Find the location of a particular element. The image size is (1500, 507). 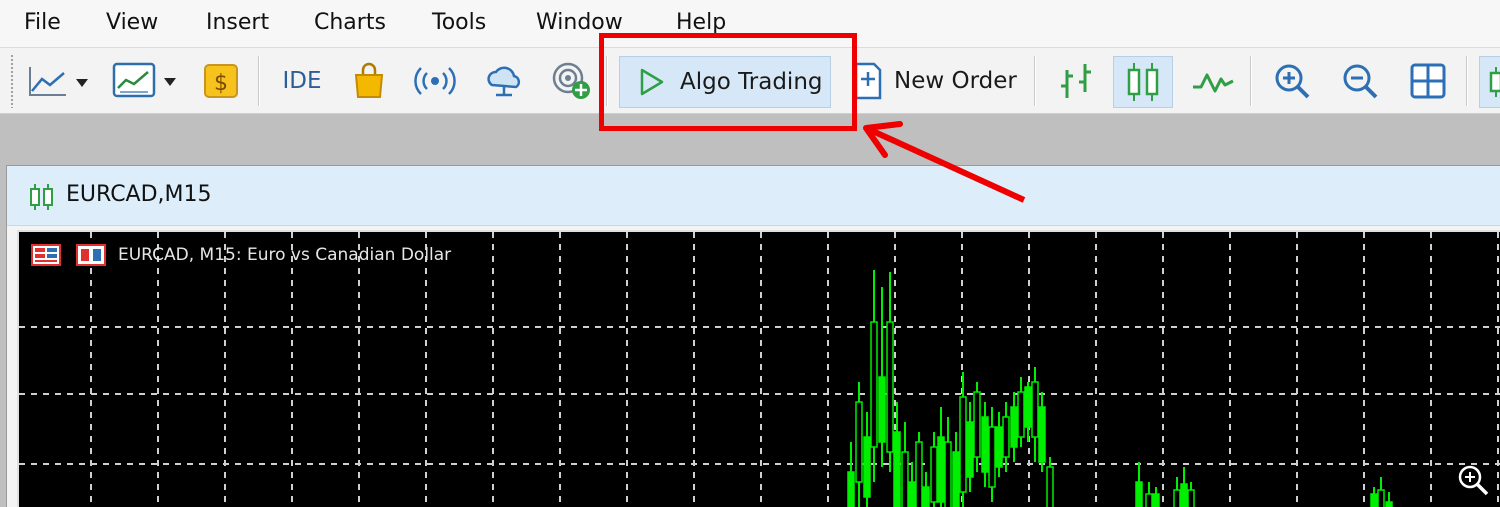

dollar-icon: $ is located at coordinates (221, 81).